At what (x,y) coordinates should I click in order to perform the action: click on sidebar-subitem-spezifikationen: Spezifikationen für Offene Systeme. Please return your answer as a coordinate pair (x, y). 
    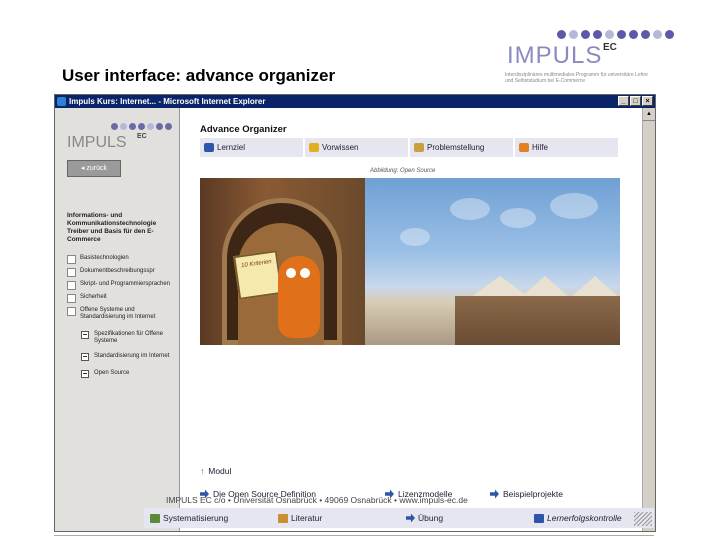
    Looking at the image, I should click on (129, 338).